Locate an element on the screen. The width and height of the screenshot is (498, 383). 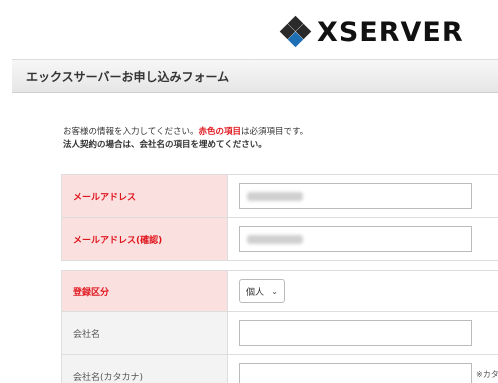
kana-note: ※カタ is located at coordinates (487, 374).